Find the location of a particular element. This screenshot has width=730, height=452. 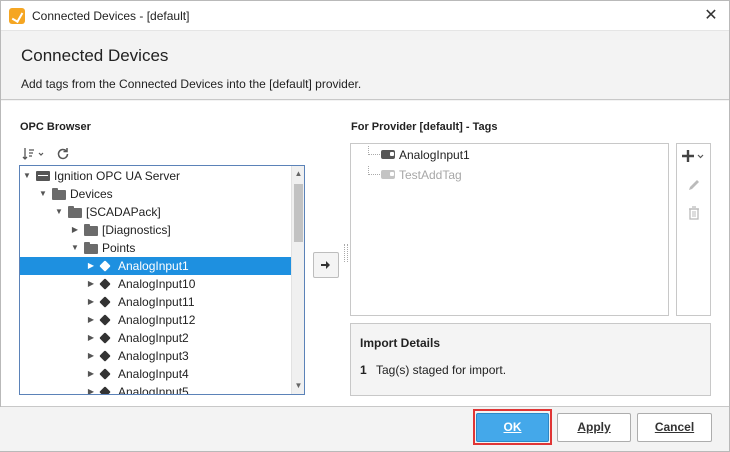

tree-node: ▶ AnalogInput11 is located at coordinates (156, 302).